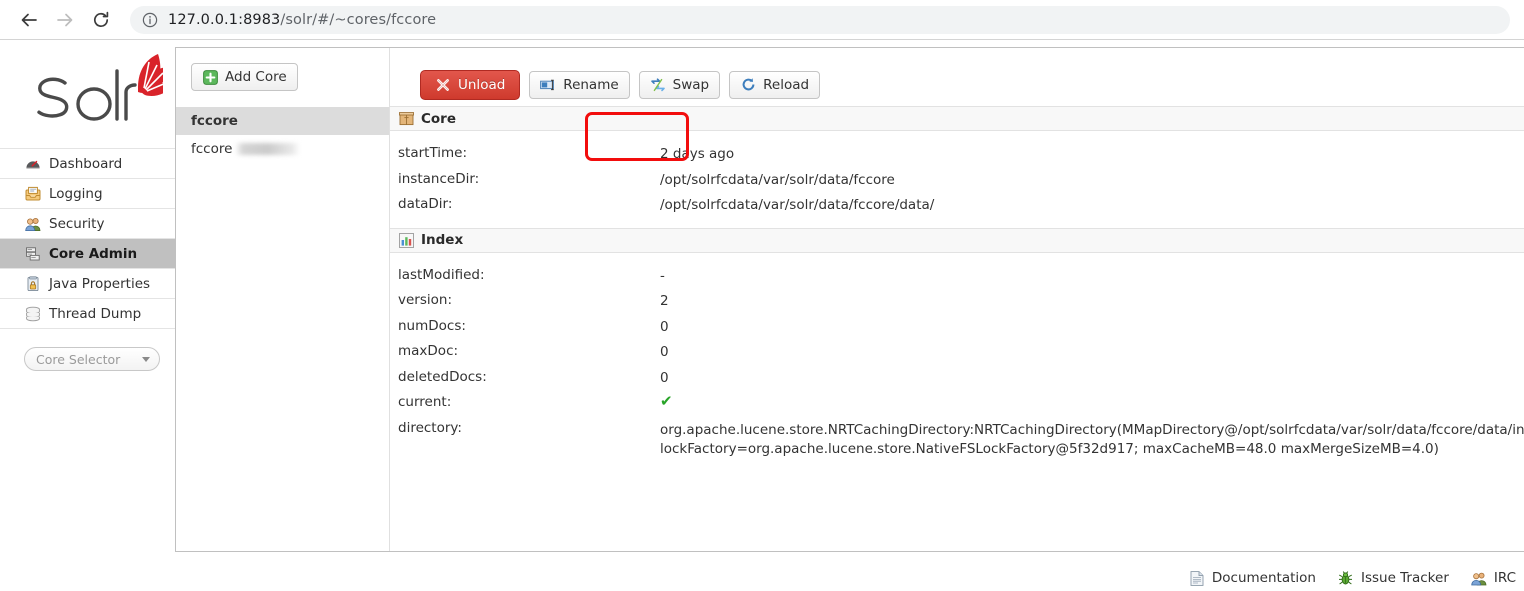 The width and height of the screenshot is (1524, 591). Describe the element at coordinates (961, 158) in the screenshot. I see `table-row: startTime: 2 days ago` at that location.